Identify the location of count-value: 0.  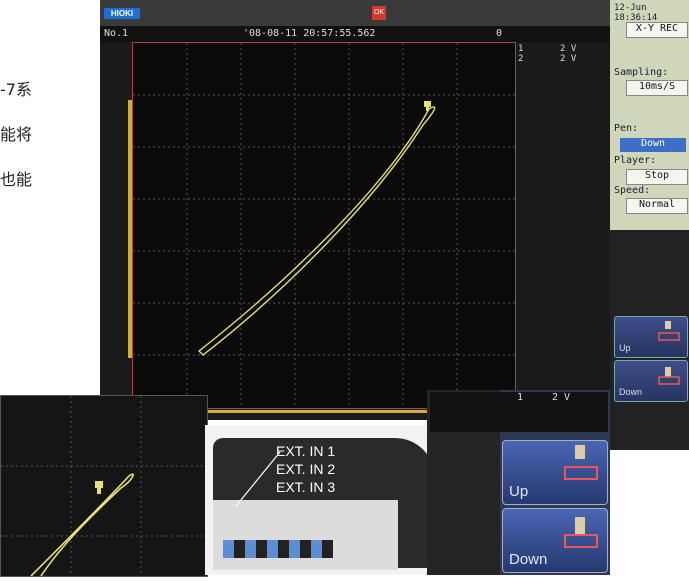
(499, 33).